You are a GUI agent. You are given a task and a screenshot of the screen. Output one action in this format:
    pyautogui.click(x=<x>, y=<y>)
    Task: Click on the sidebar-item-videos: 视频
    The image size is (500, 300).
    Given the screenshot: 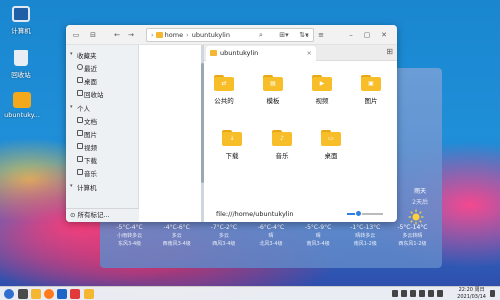 What is the action you would take?
    pyautogui.click(x=90, y=147)
    